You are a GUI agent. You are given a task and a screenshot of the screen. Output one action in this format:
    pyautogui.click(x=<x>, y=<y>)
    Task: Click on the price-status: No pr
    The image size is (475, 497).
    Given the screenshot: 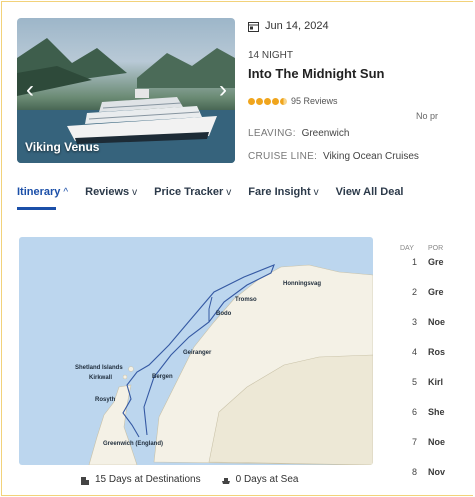 What is the action you would take?
    pyautogui.click(x=427, y=116)
    